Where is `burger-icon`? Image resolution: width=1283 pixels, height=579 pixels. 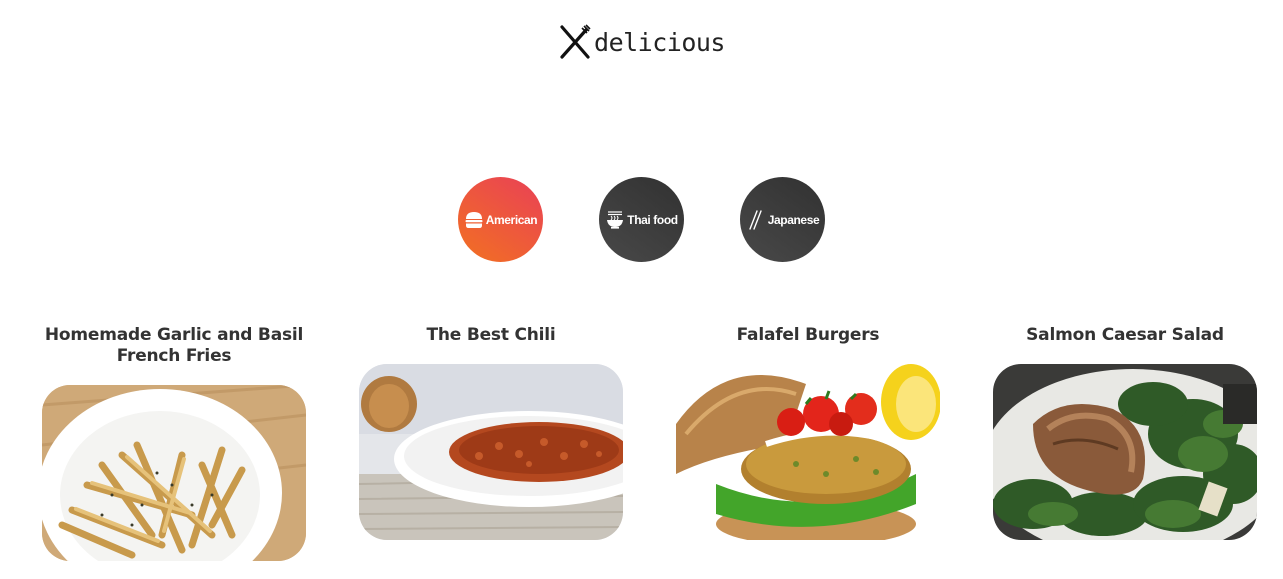
burger-icon is located at coordinates (474, 220).